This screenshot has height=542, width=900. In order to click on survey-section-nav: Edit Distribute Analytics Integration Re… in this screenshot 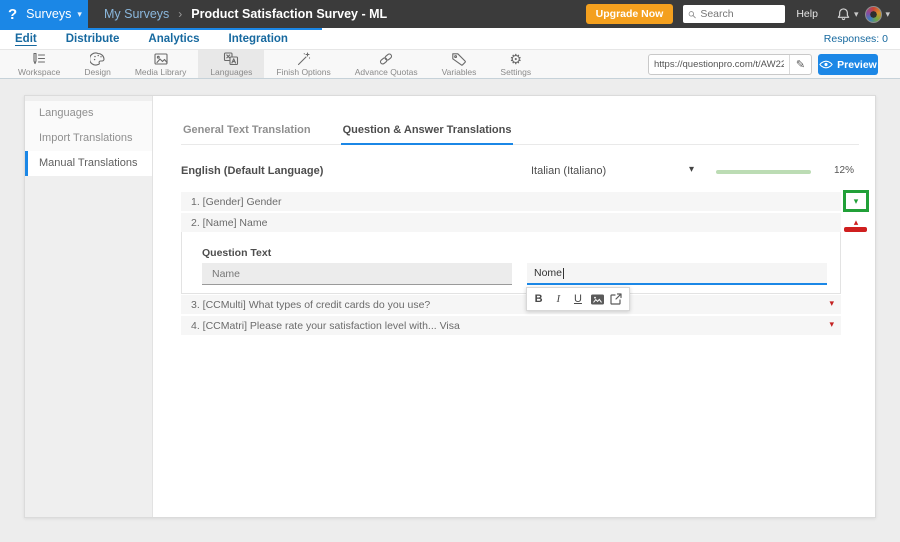, I will do `click(450, 39)`.